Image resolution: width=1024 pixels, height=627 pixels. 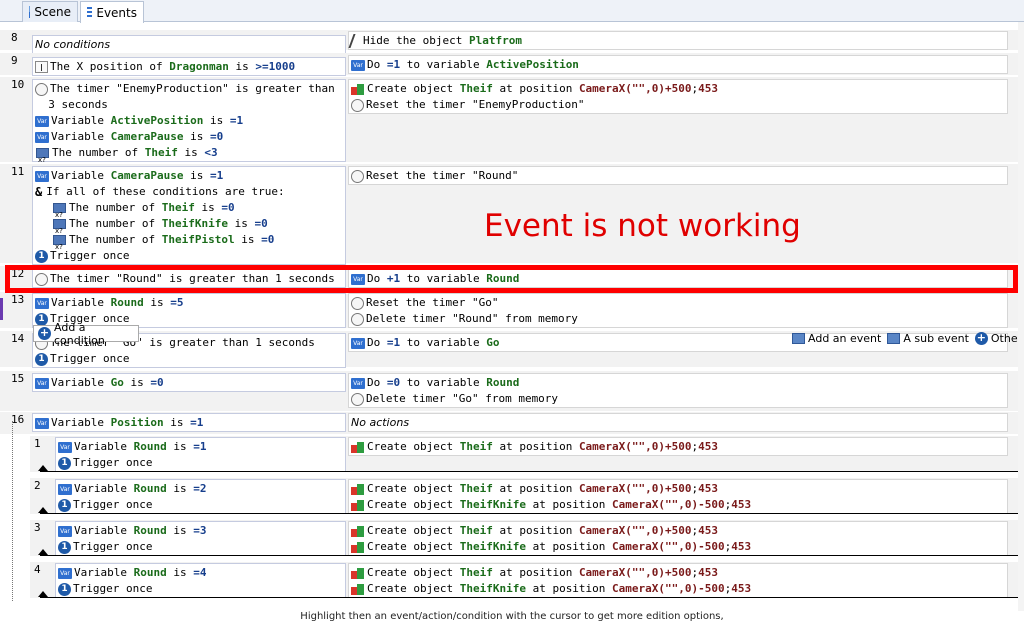 I want to click on statement-line: Var Variable Round is =1, so click(x=200, y=447).